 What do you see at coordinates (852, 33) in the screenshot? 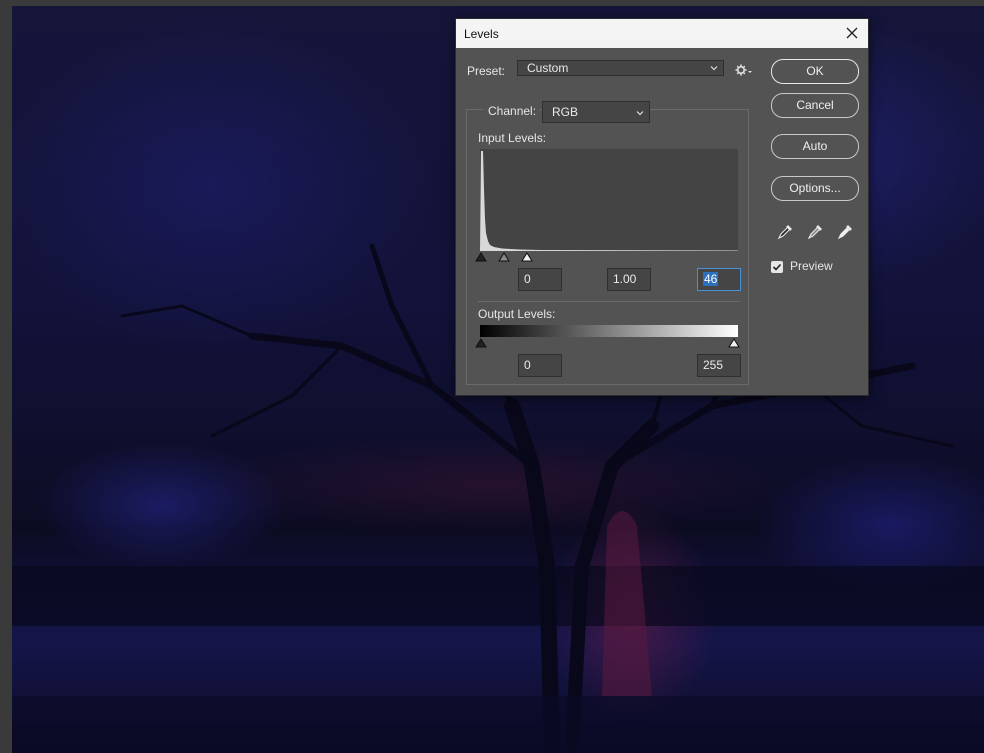
I see `close-icon` at bounding box center [852, 33].